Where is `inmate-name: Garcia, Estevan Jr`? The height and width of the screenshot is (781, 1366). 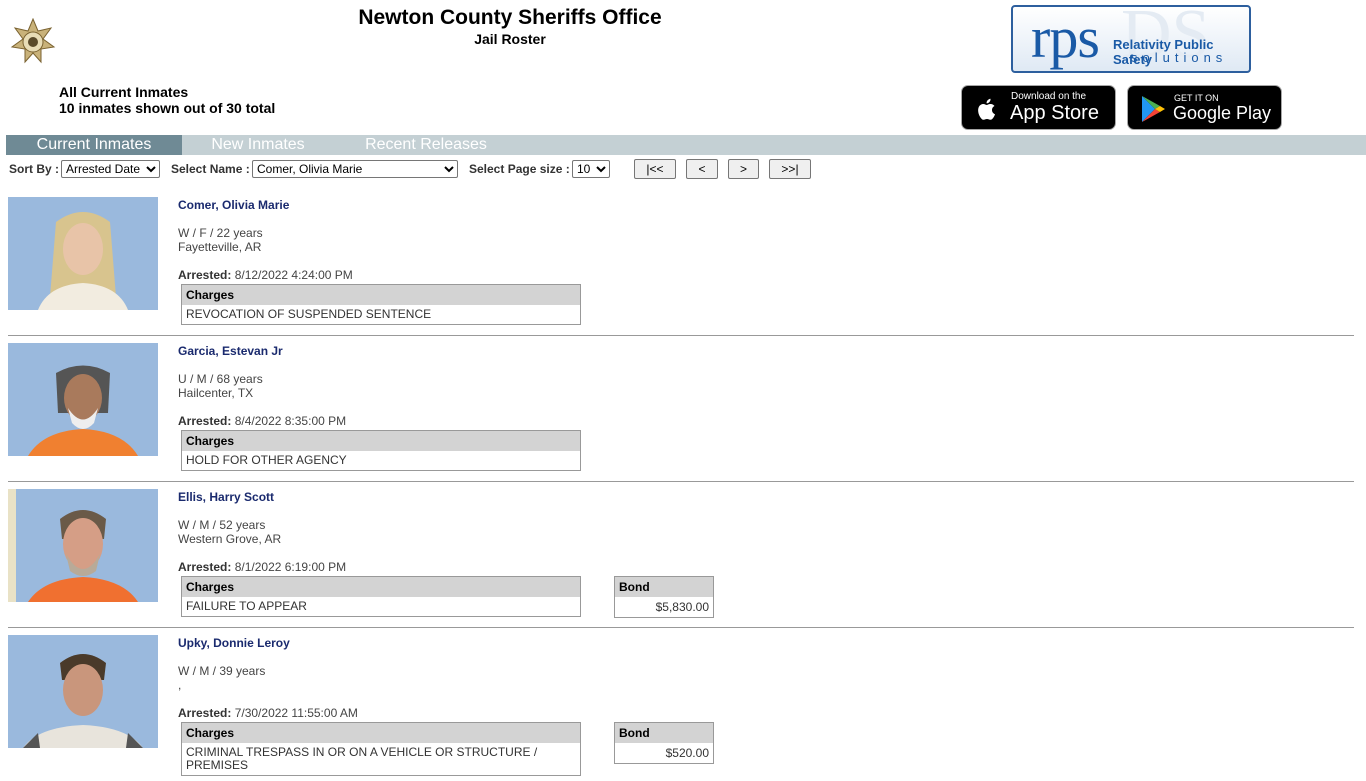
inmate-name: Garcia, Estevan Jr is located at coordinates (230, 351).